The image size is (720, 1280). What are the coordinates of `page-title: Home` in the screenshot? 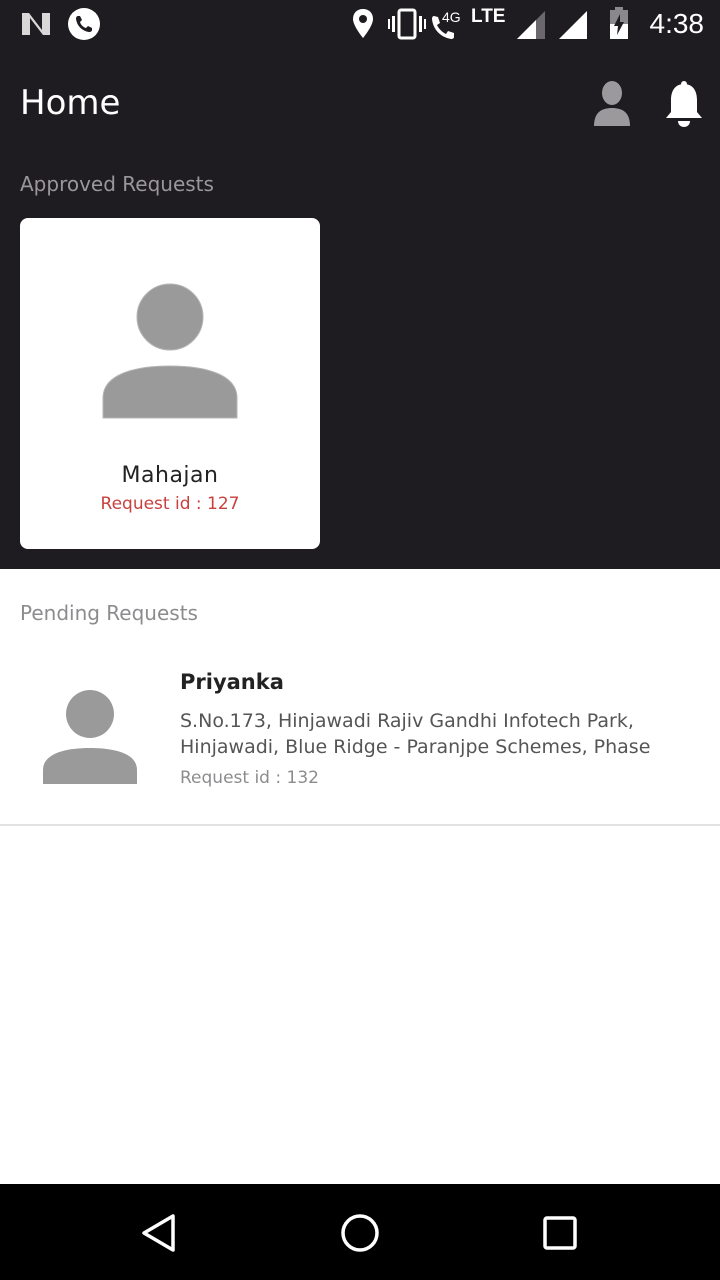 It's located at (70, 103).